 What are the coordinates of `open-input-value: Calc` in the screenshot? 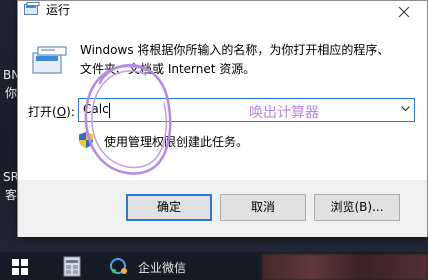 It's located at (96, 109).